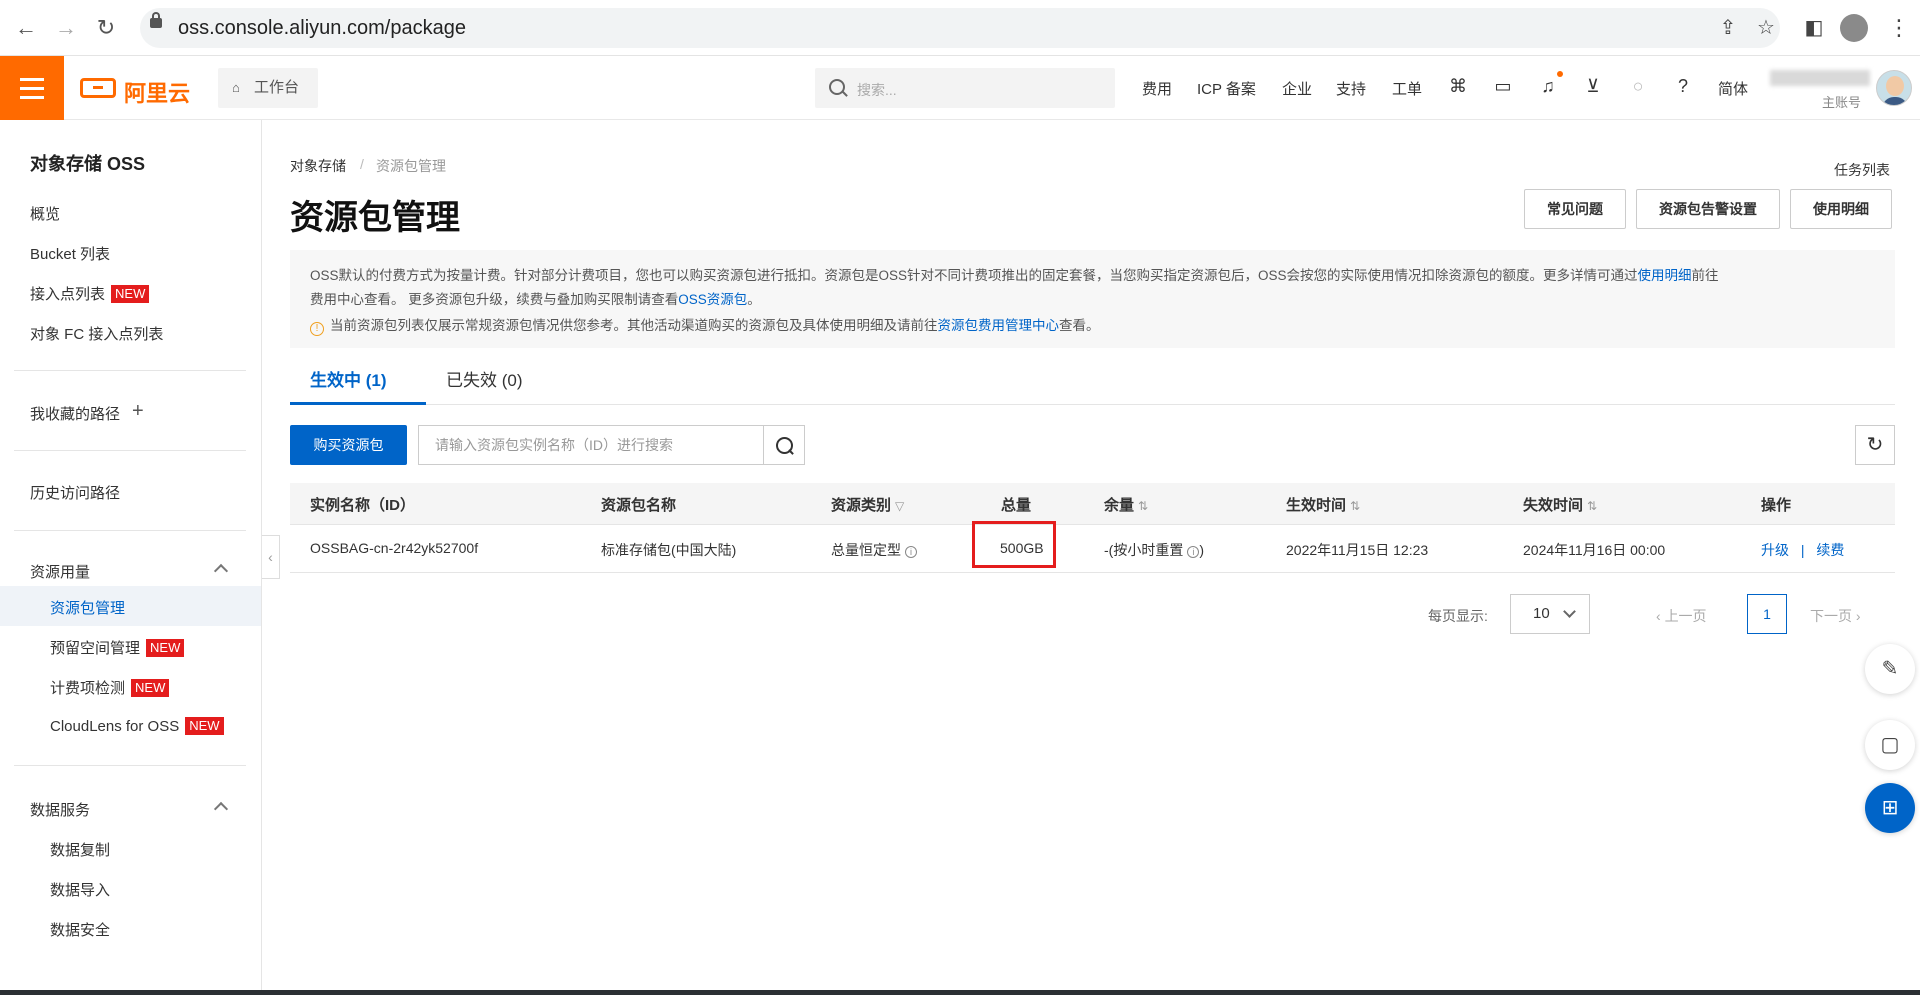  I want to click on language-switch: 简体, so click(1733, 88).